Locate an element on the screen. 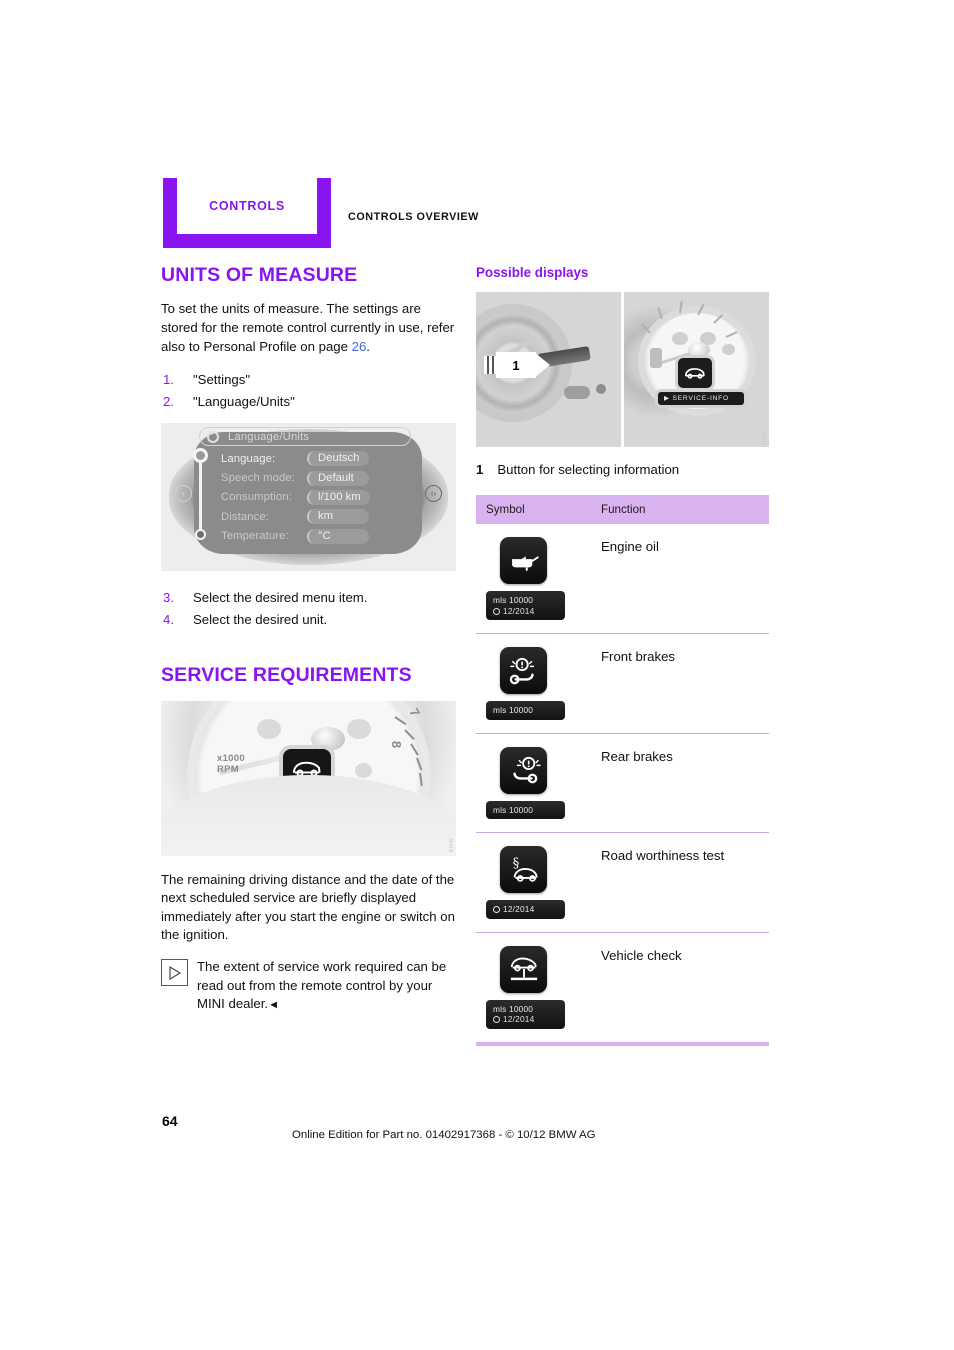 The width and height of the screenshot is (954, 1350). symbol-cell-vehicle-check: mls 10000 12/2014 is located at coordinates (531, 989).